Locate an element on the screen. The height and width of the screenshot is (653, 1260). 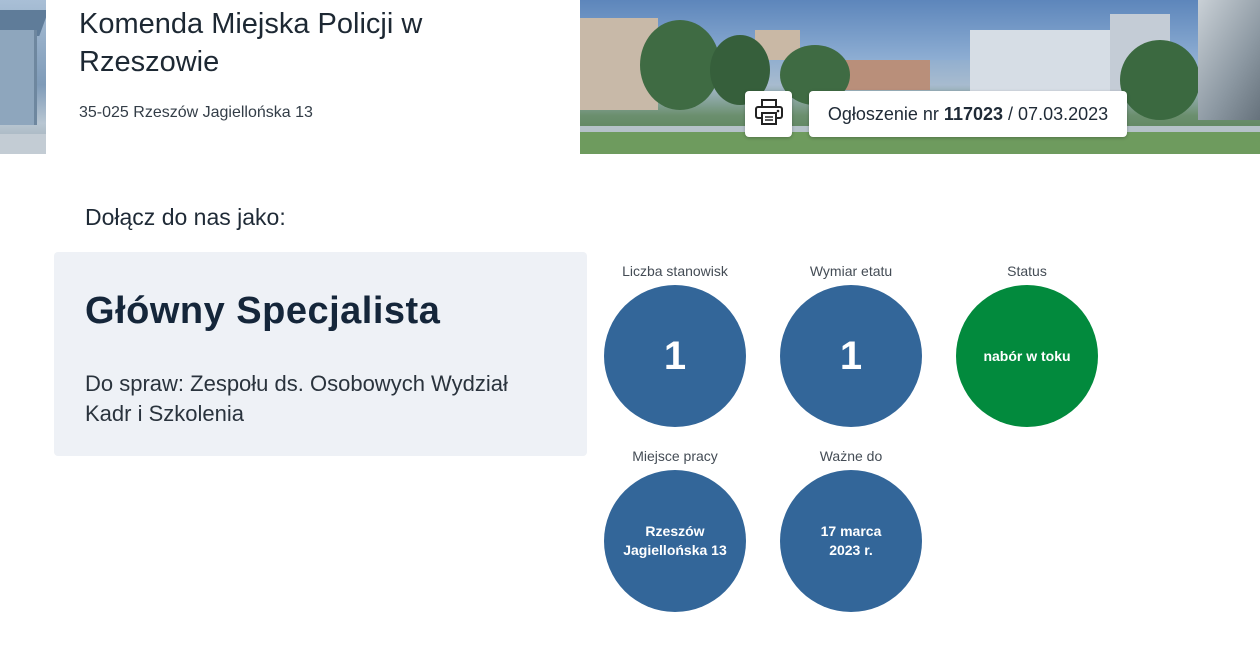
stat-location-circle: Rzeszów Jagiellońska 13 is located at coordinates (675, 541).